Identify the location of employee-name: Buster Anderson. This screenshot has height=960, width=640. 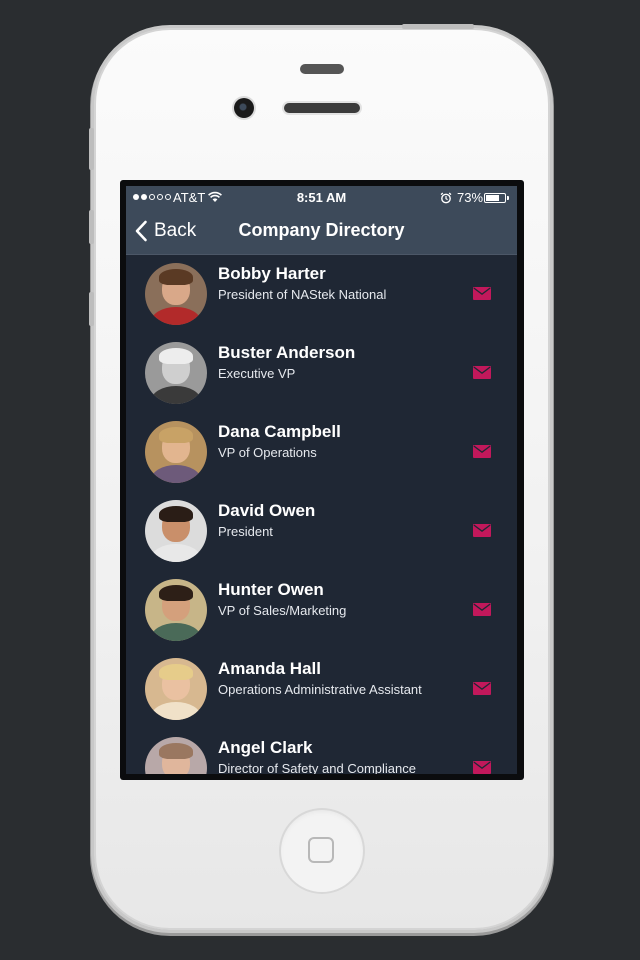
(287, 352).